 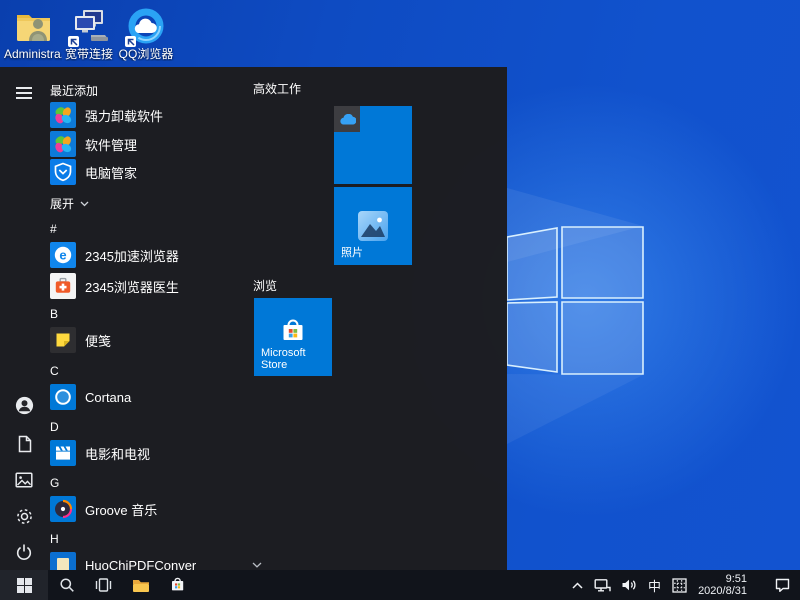 I want to click on tile-photos: 照片, so click(x=373, y=226).